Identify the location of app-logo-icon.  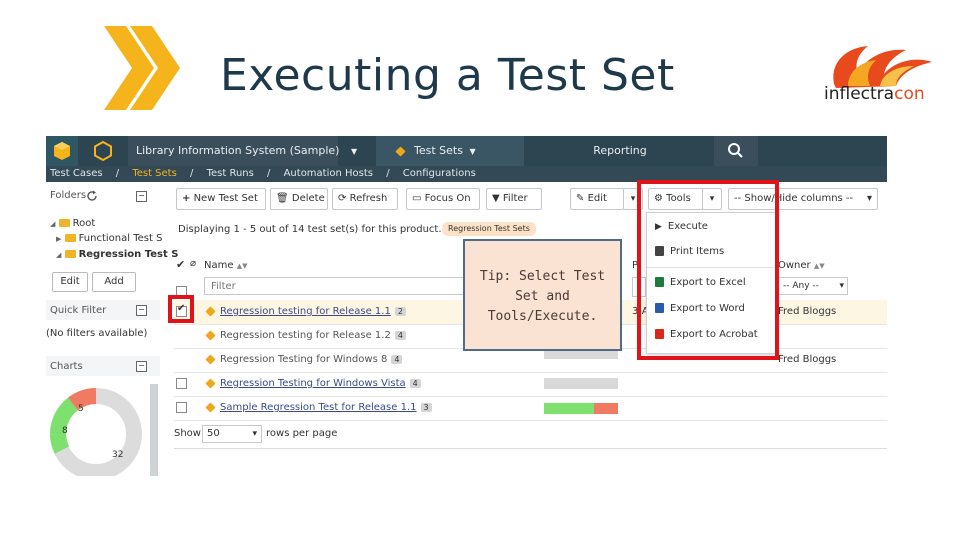
(62, 151).